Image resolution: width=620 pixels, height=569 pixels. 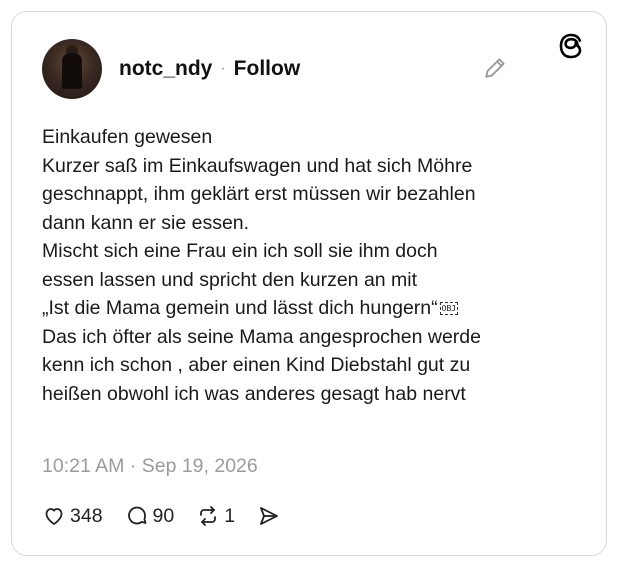 What do you see at coordinates (54, 516) in the screenshot?
I see `heart-icon` at bounding box center [54, 516].